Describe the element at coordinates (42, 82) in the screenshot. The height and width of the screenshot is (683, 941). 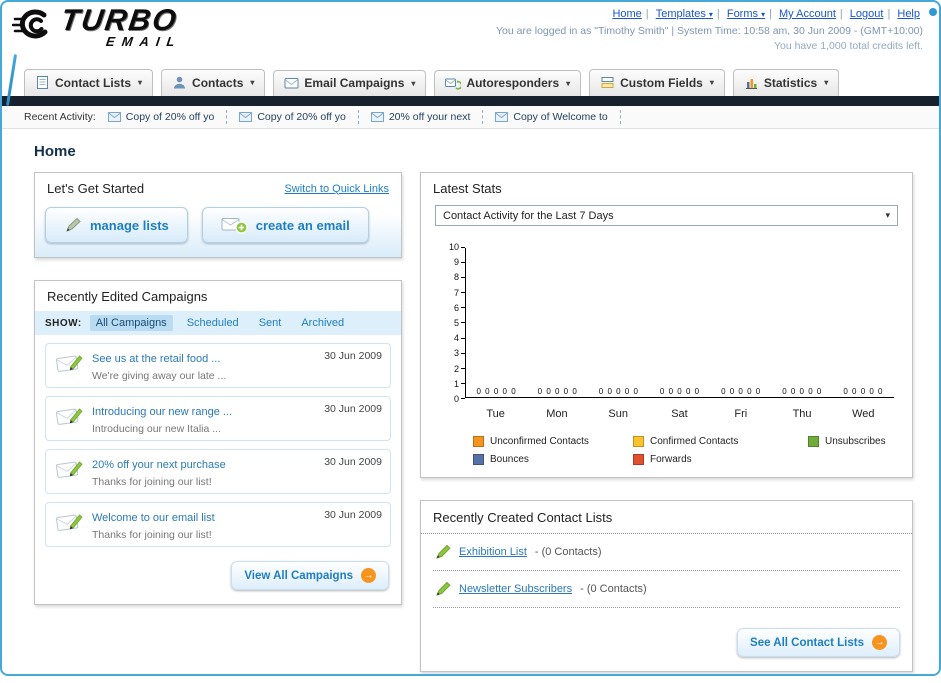
I see `contact-lists-icon` at that location.